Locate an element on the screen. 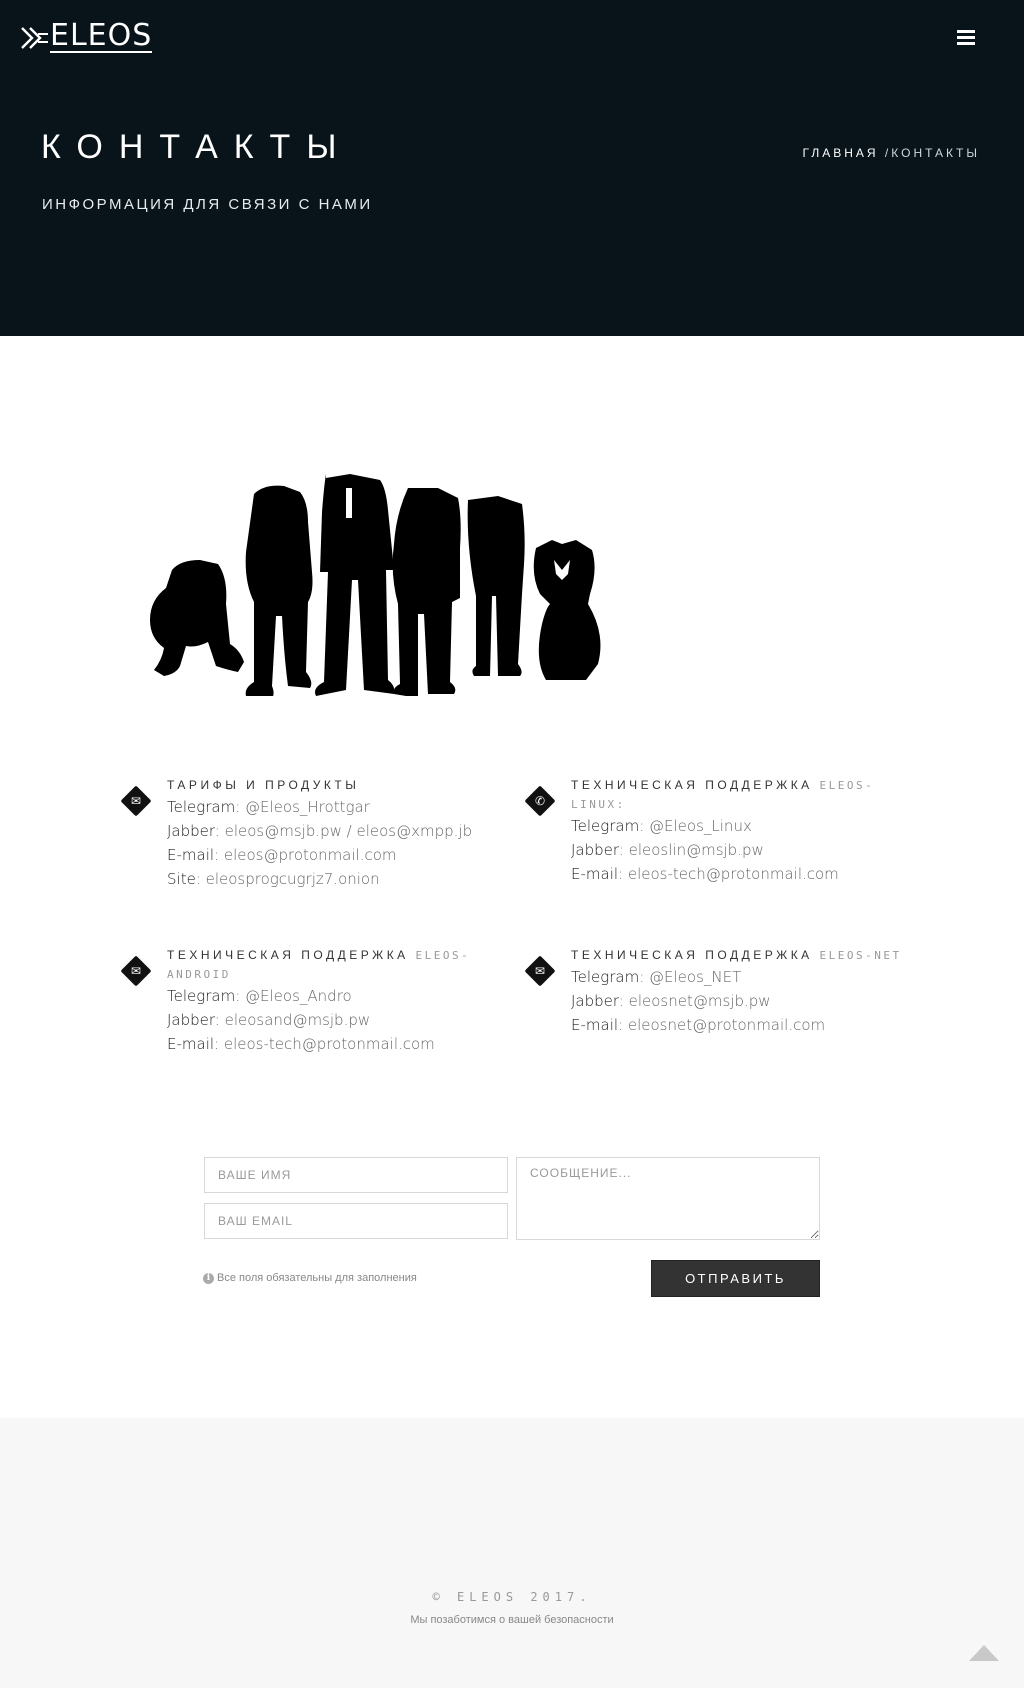 Image resolution: width=1024 pixels, height=1688 pixels. contact-line: Jabber: eleoslin@msjb.pw is located at coordinates (667, 850).